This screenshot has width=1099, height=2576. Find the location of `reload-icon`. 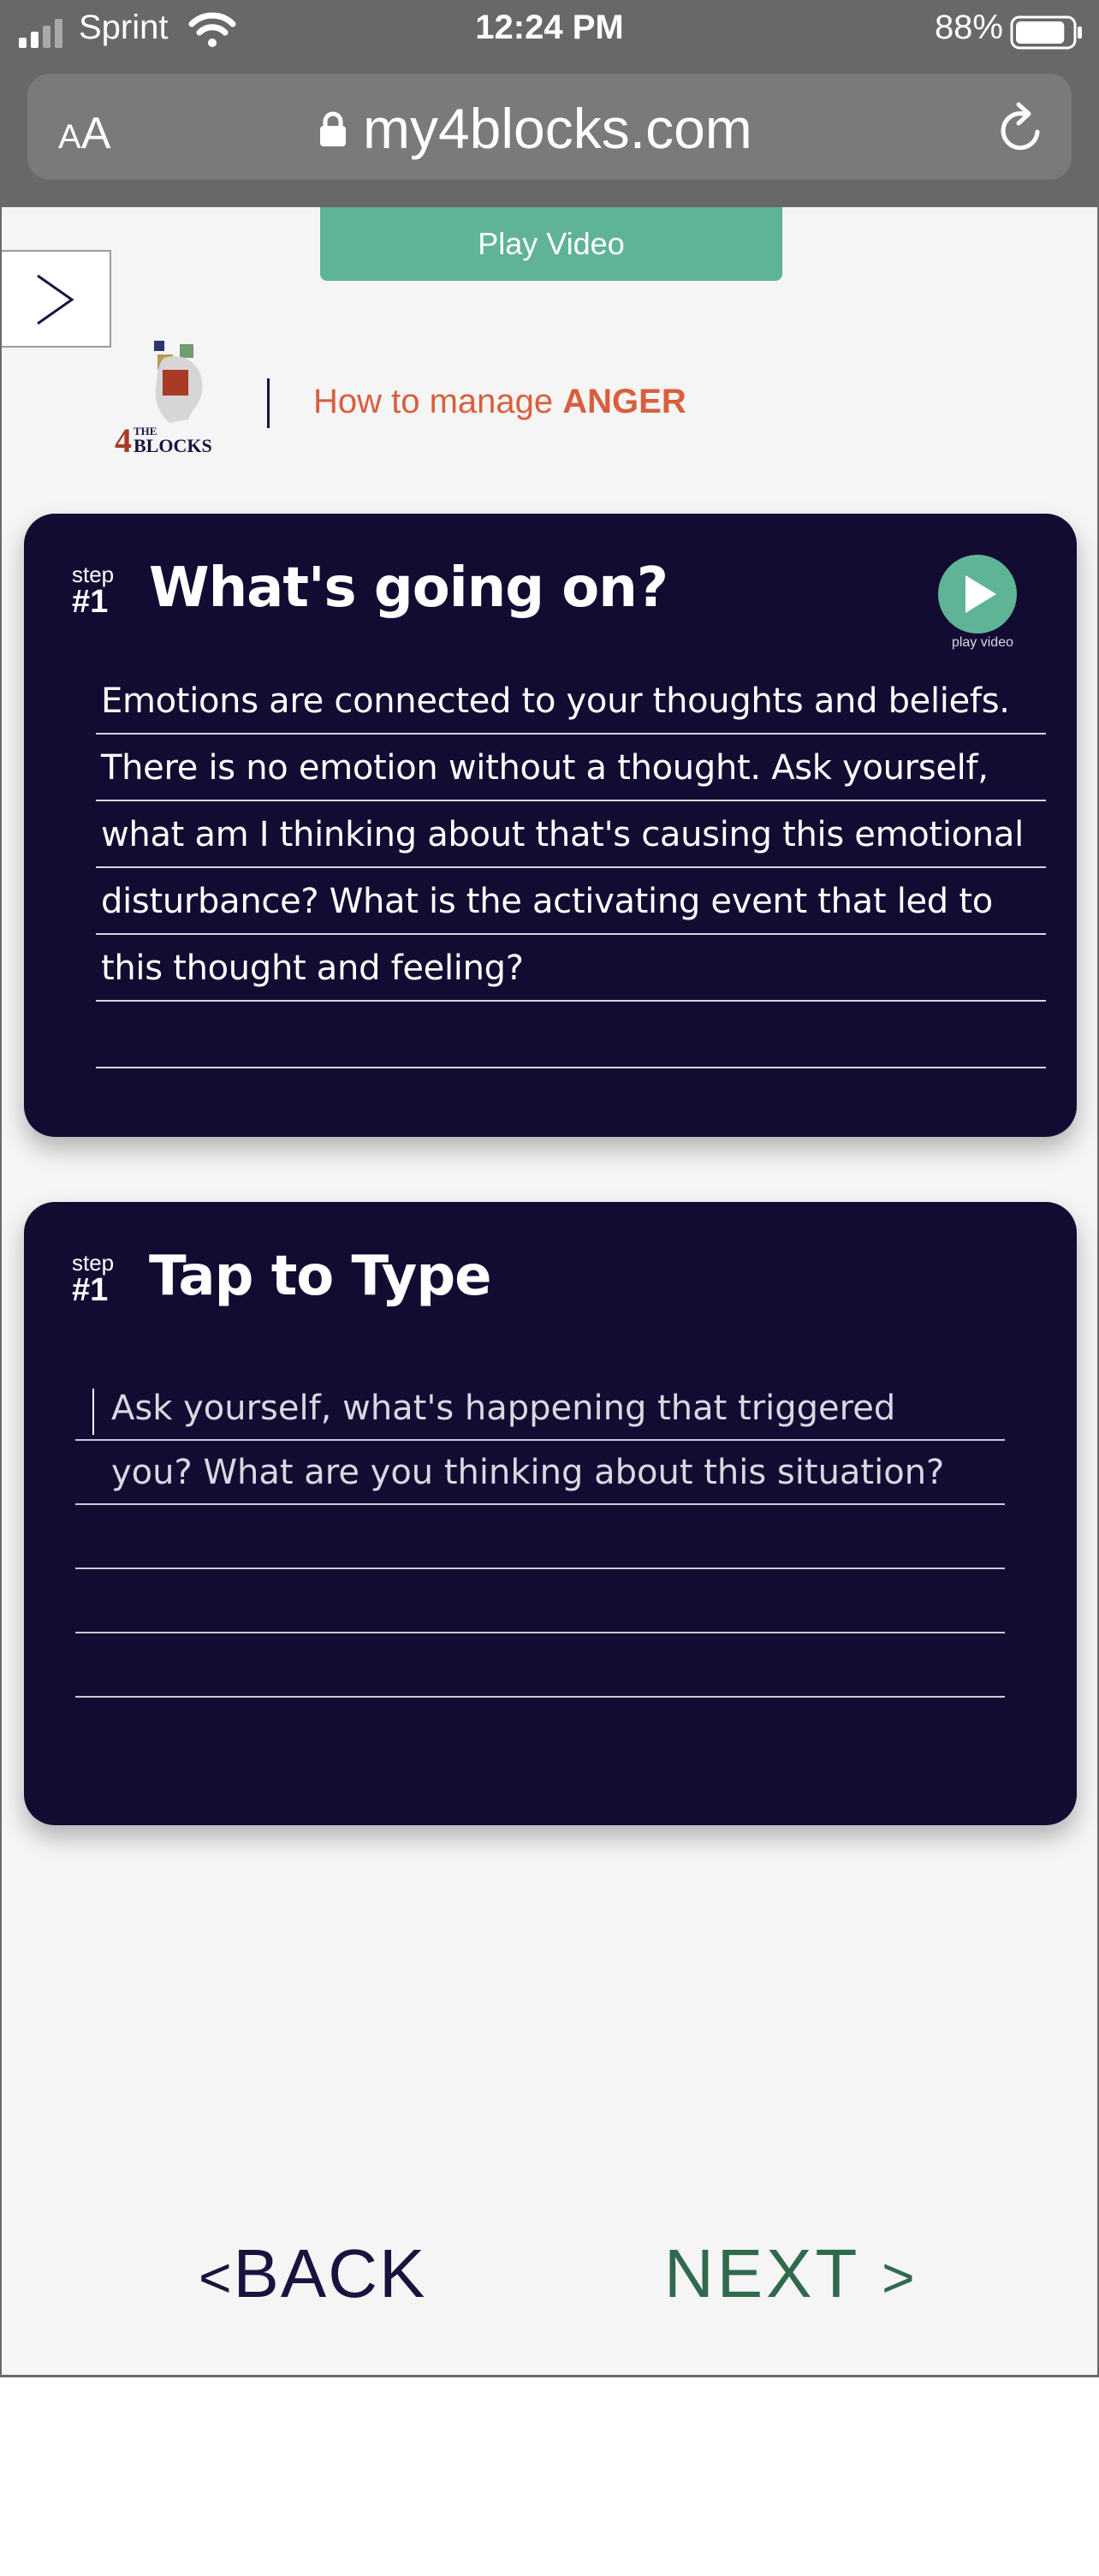

reload-icon is located at coordinates (1021, 130).